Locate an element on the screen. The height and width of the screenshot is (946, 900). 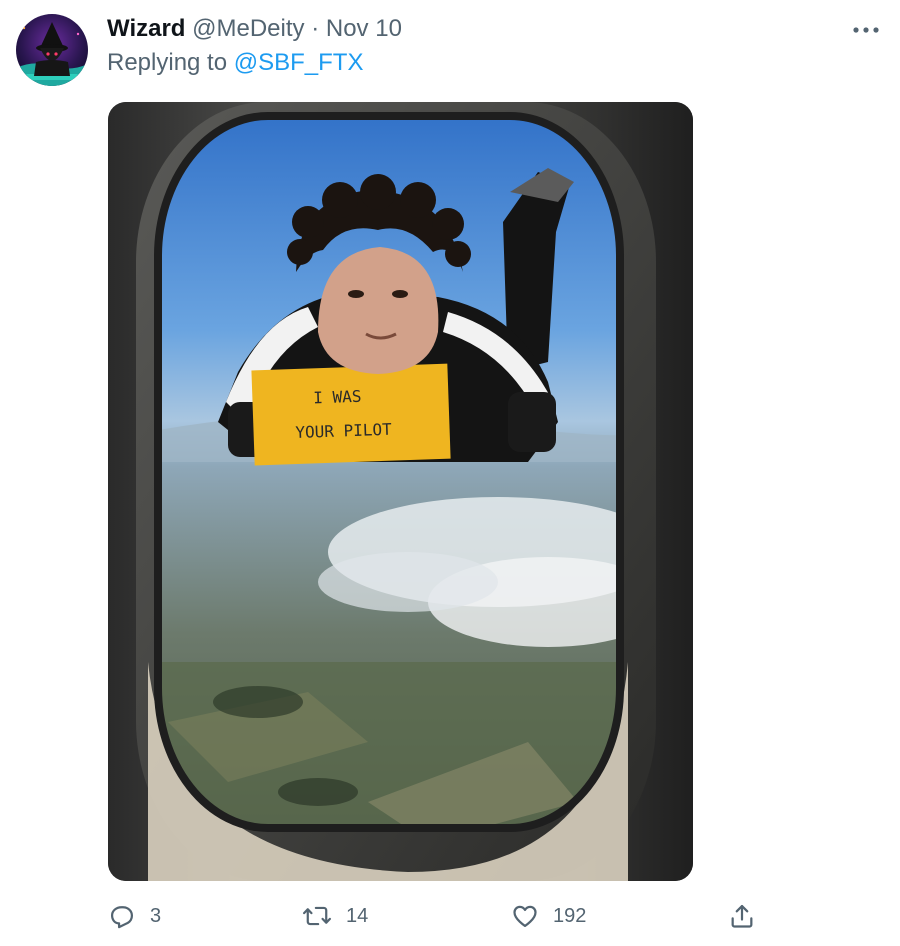
replying-to: Replying to @SBF_FTX is located at coordinates (235, 63).